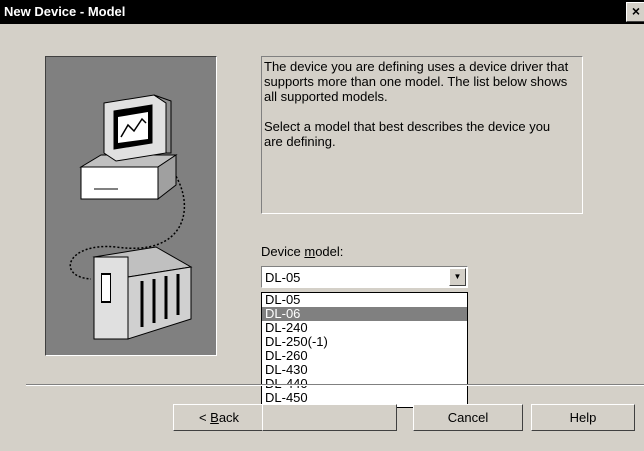 This screenshot has width=644, height=451. I want to click on device-model-selected: DL-05, so click(283, 277).